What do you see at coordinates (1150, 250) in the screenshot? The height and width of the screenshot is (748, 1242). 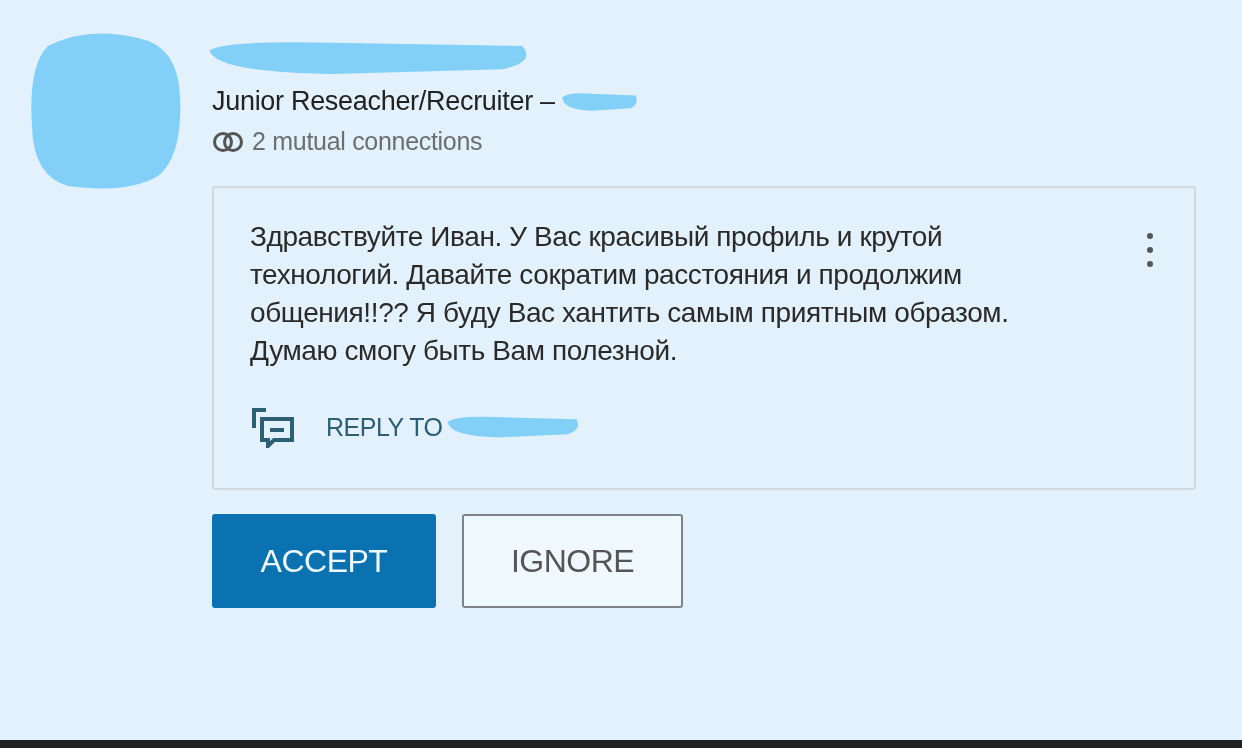 I see `more-options-icon` at bounding box center [1150, 250].